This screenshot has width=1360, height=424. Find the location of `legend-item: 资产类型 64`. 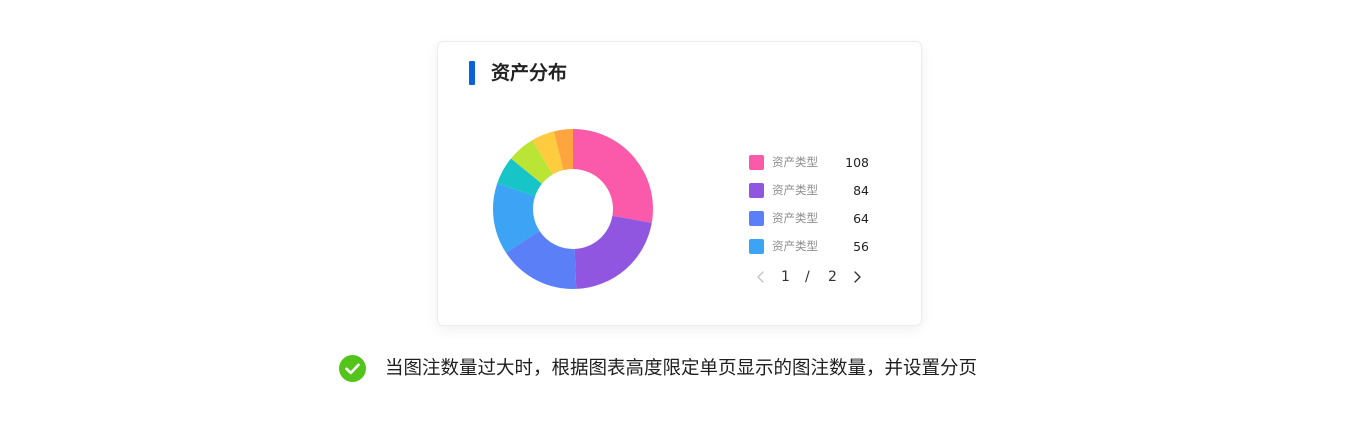

legend-item: 资产类型 64 is located at coordinates (814, 223).